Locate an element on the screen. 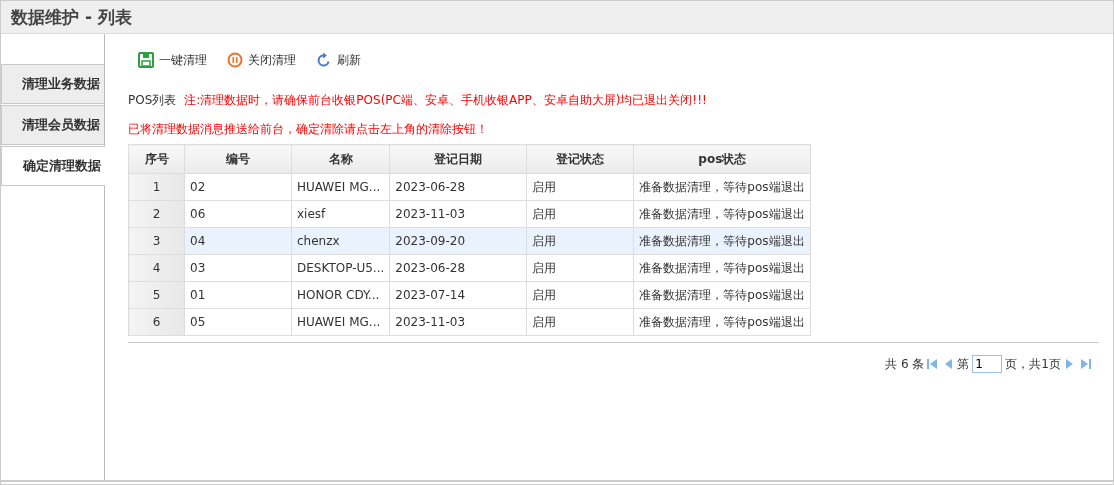 This screenshot has width=1114, height=485. toolbar-button: 关闭清理 is located at coordinates (261, 60).